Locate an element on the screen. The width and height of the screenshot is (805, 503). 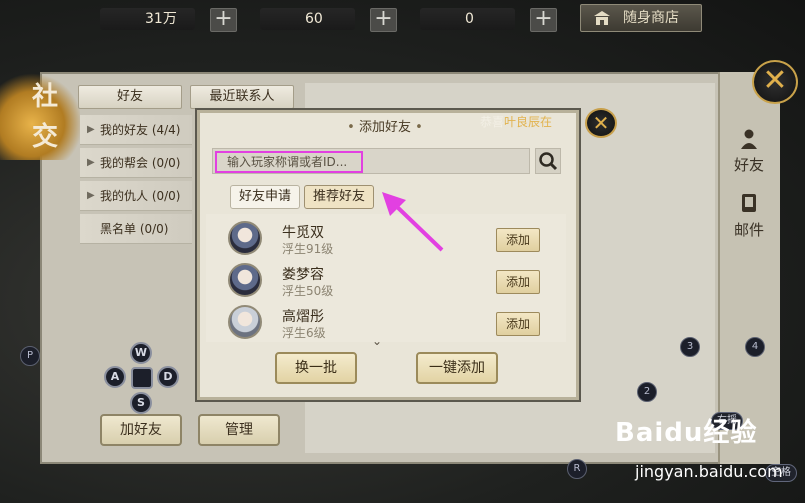
manage-button: 管理 is located at coordinates (239, 430).